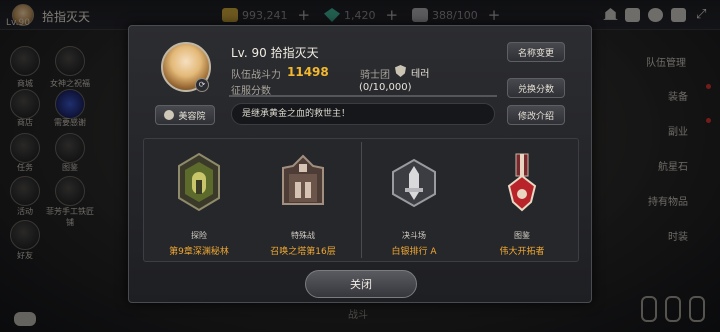  I want to click on motto-field: 是继承黄金之血的救世主！, so click(363, 114).